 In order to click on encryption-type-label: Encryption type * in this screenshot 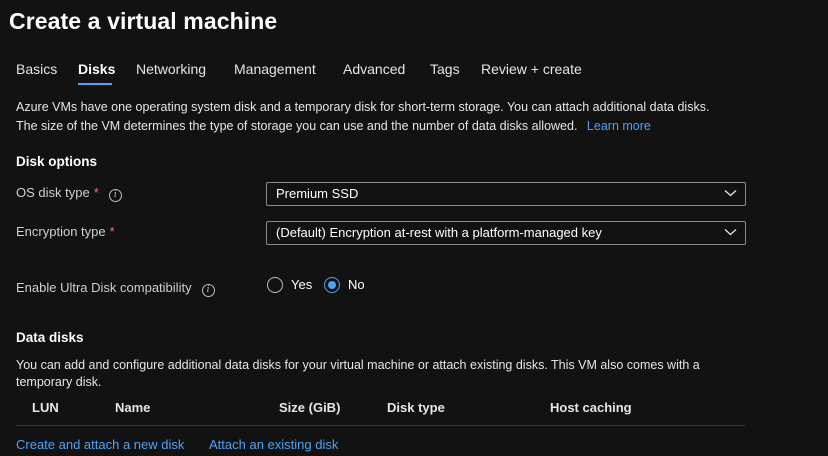, I will do `click(65, 231)`.